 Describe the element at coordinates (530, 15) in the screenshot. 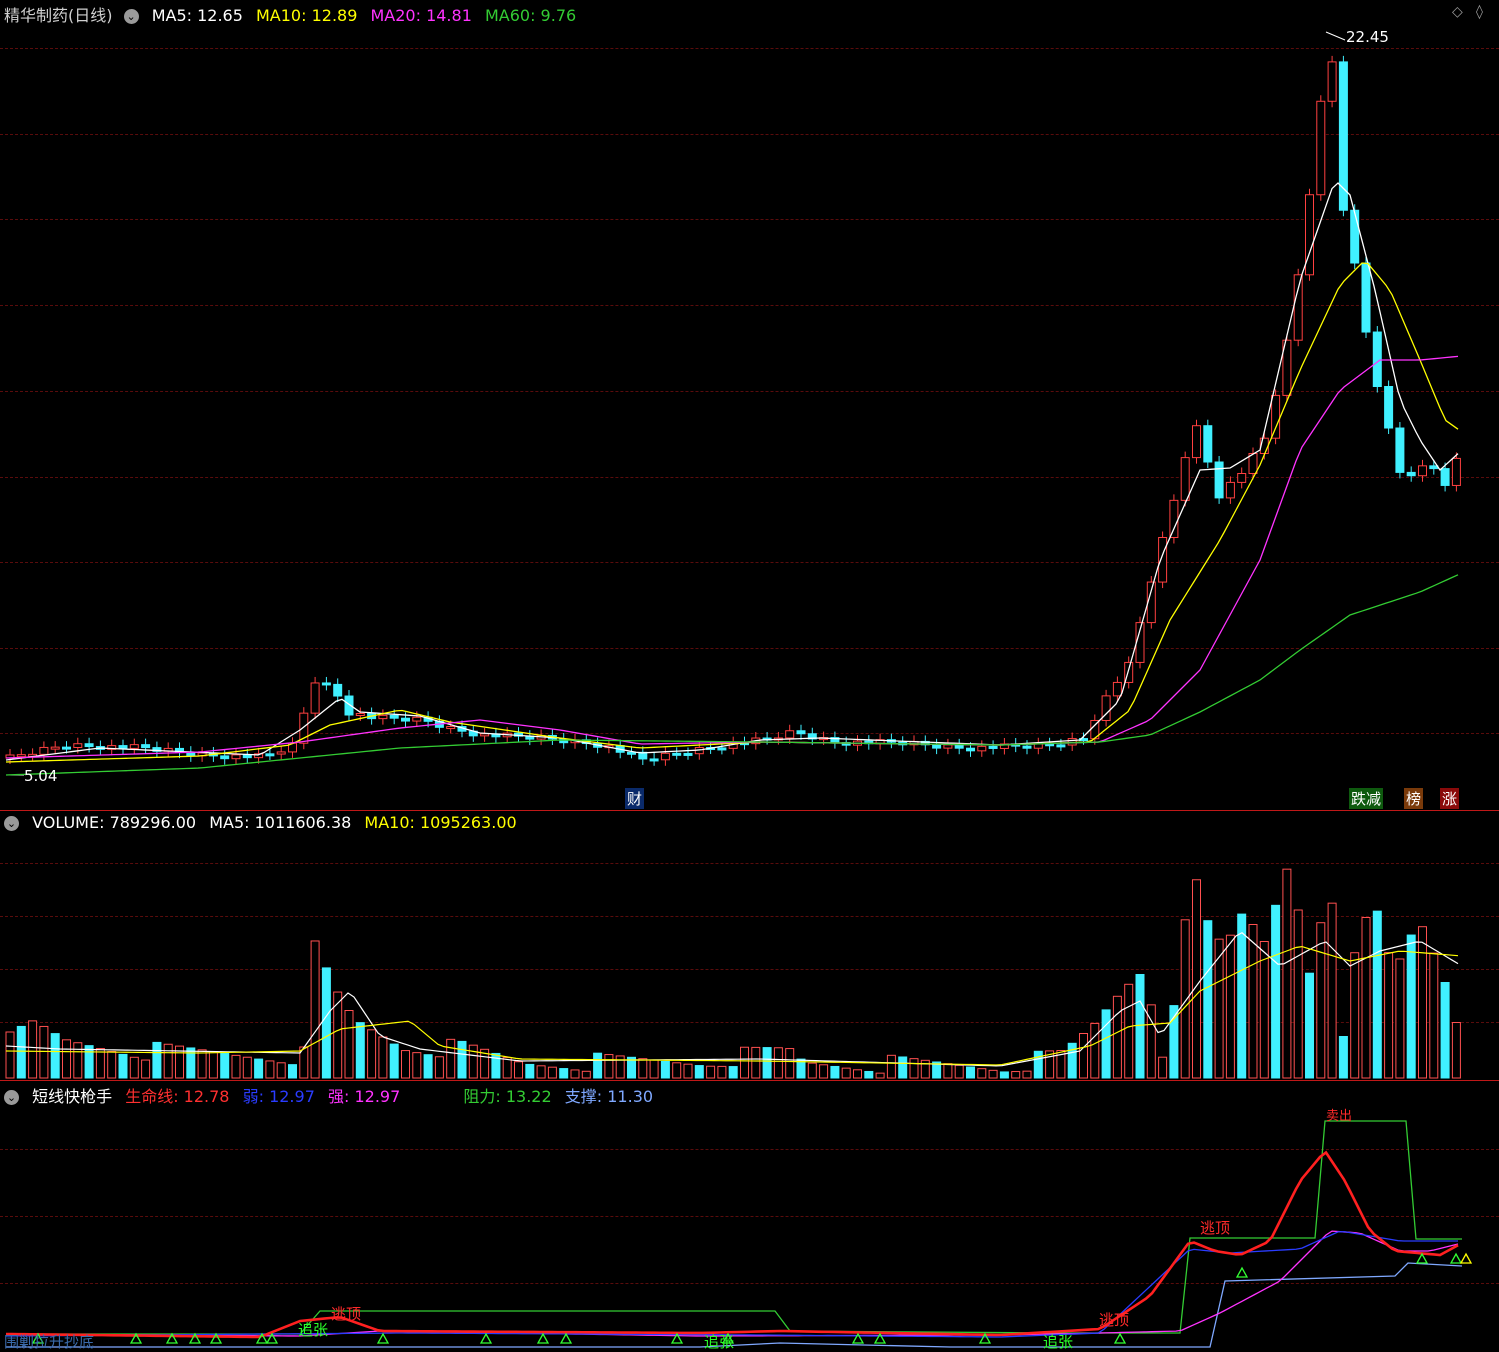

I see `ma60-value: MA60: 9.76` at that location.